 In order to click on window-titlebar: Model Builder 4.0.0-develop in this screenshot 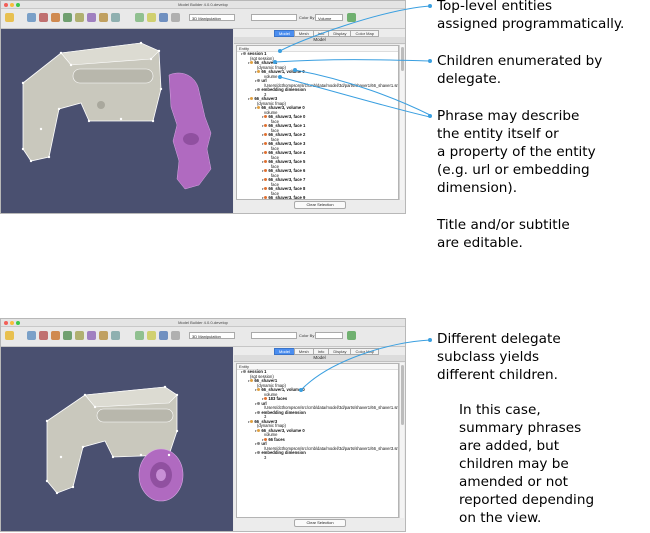, I will do `click(203, 323)`.